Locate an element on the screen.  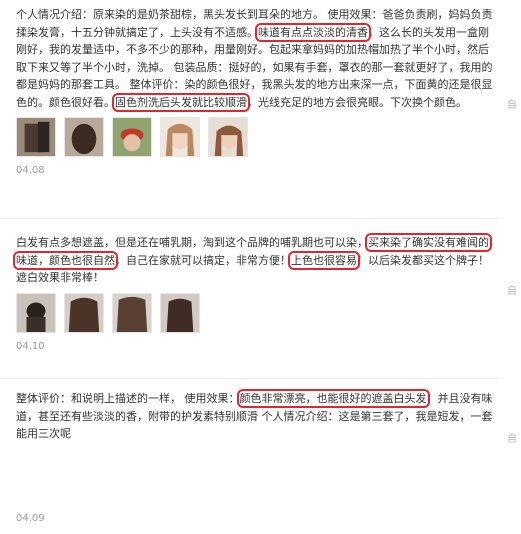
review-date: 04.10 is located at coordinates (30, 346).